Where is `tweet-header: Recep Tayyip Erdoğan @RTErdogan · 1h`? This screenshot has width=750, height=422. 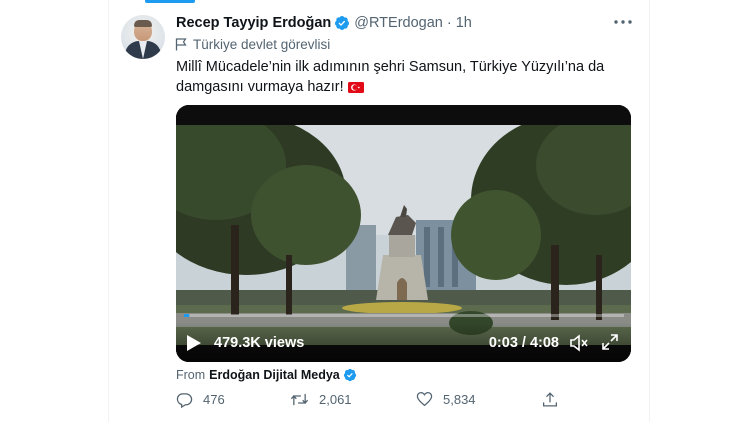
tweet-header: Recep Tayyip Erdoğan @RTErdogan · 1h is located at coordinates (324, 23).